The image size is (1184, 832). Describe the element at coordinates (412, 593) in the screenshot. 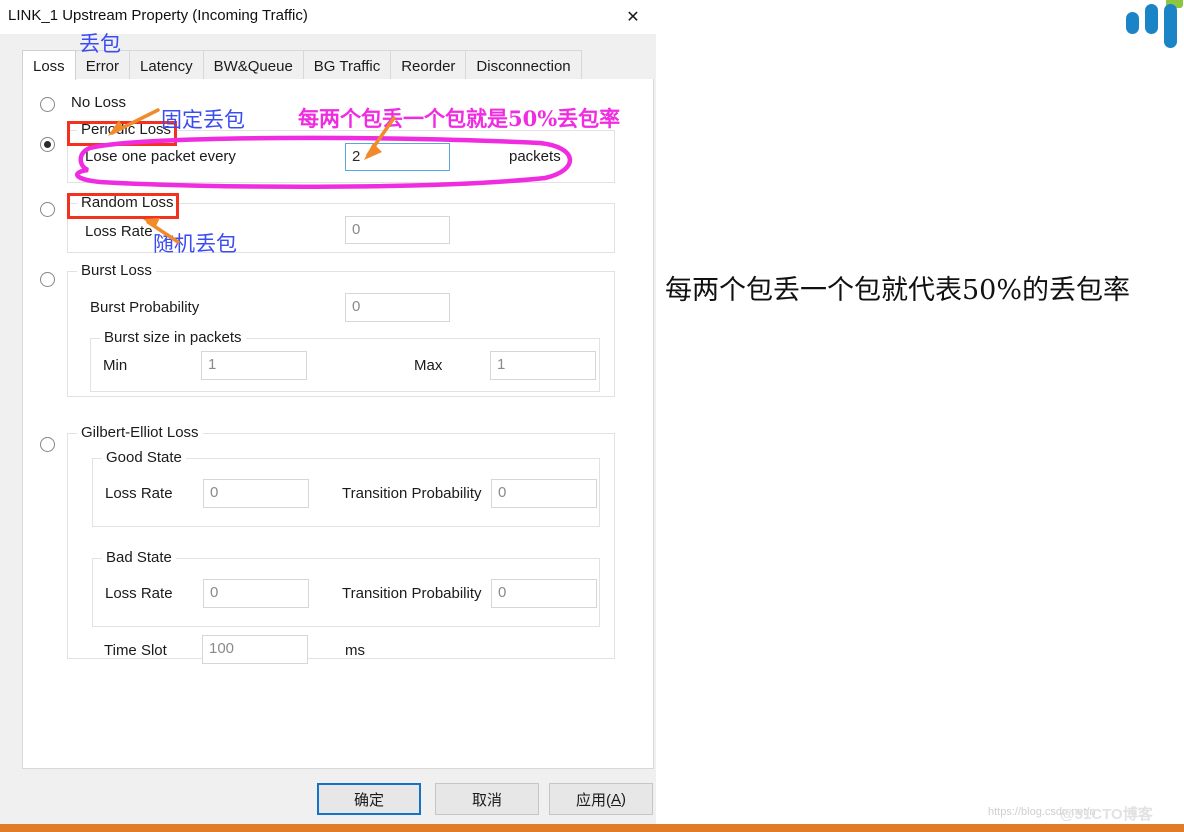

I see `label-bad-transition-probability: Transition Probability` at that location.